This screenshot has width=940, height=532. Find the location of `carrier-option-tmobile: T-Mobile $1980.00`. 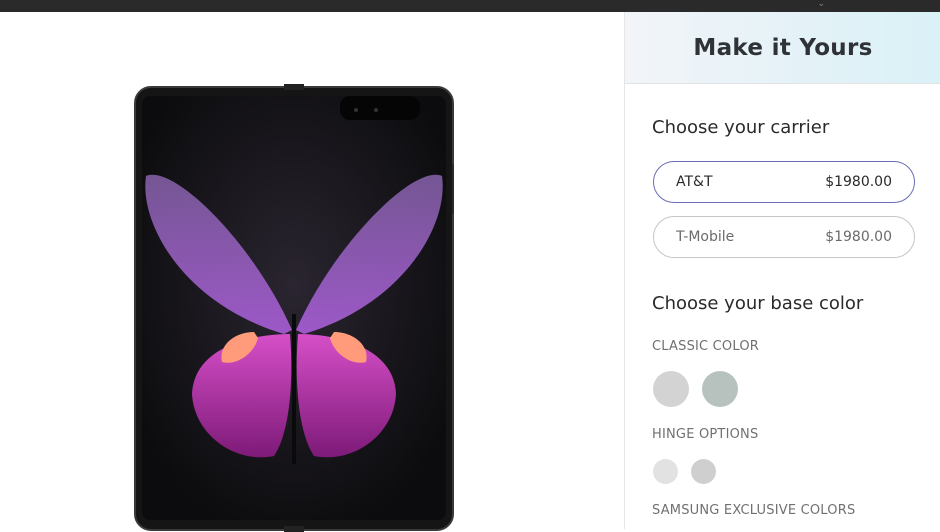

carrier-option-tmobile: T-Mobile $1980.00 is located at coordinates (784, 237).